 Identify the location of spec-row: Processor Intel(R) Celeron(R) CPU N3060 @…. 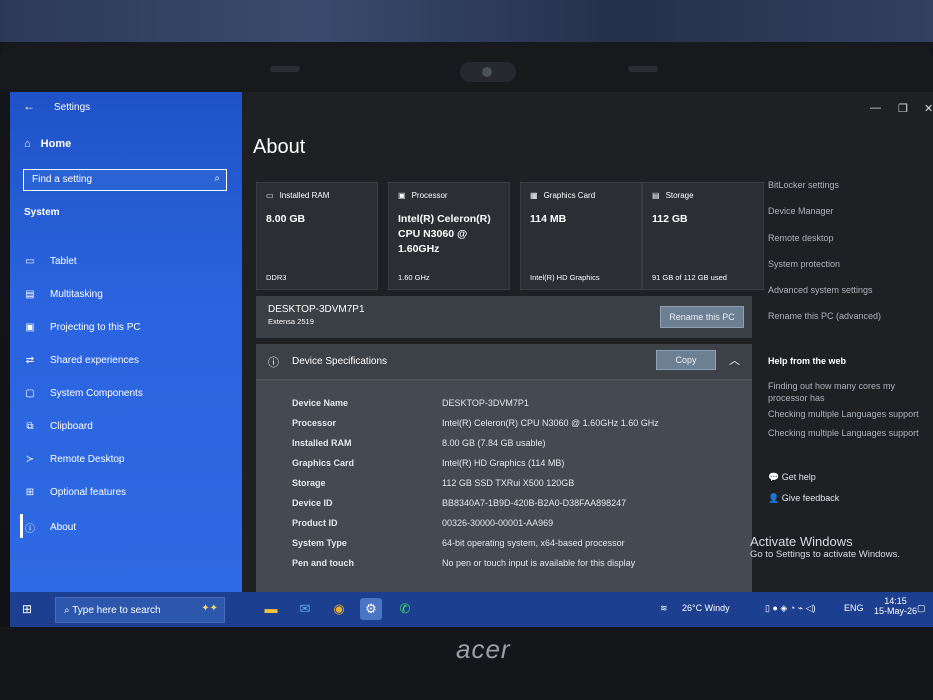
(475, 423).